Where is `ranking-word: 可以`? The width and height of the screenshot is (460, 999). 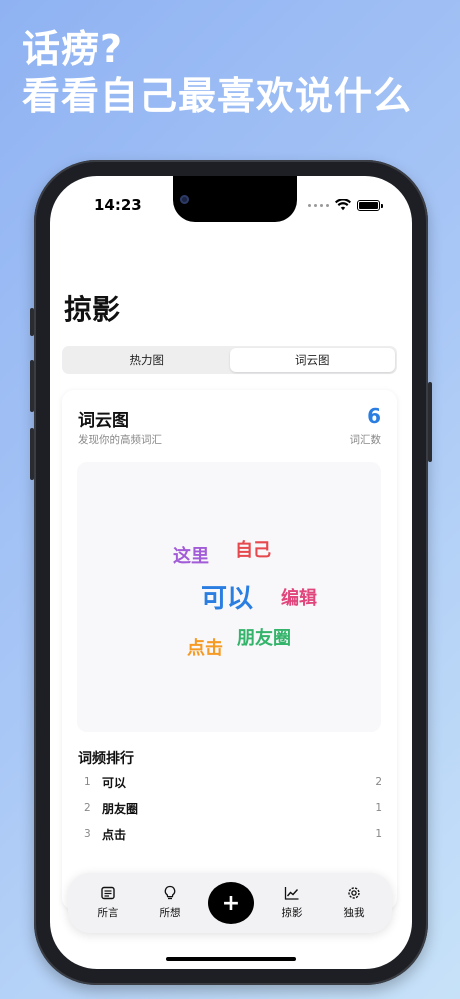
ranking-word: 可以 is located at coordinates (114, 782).